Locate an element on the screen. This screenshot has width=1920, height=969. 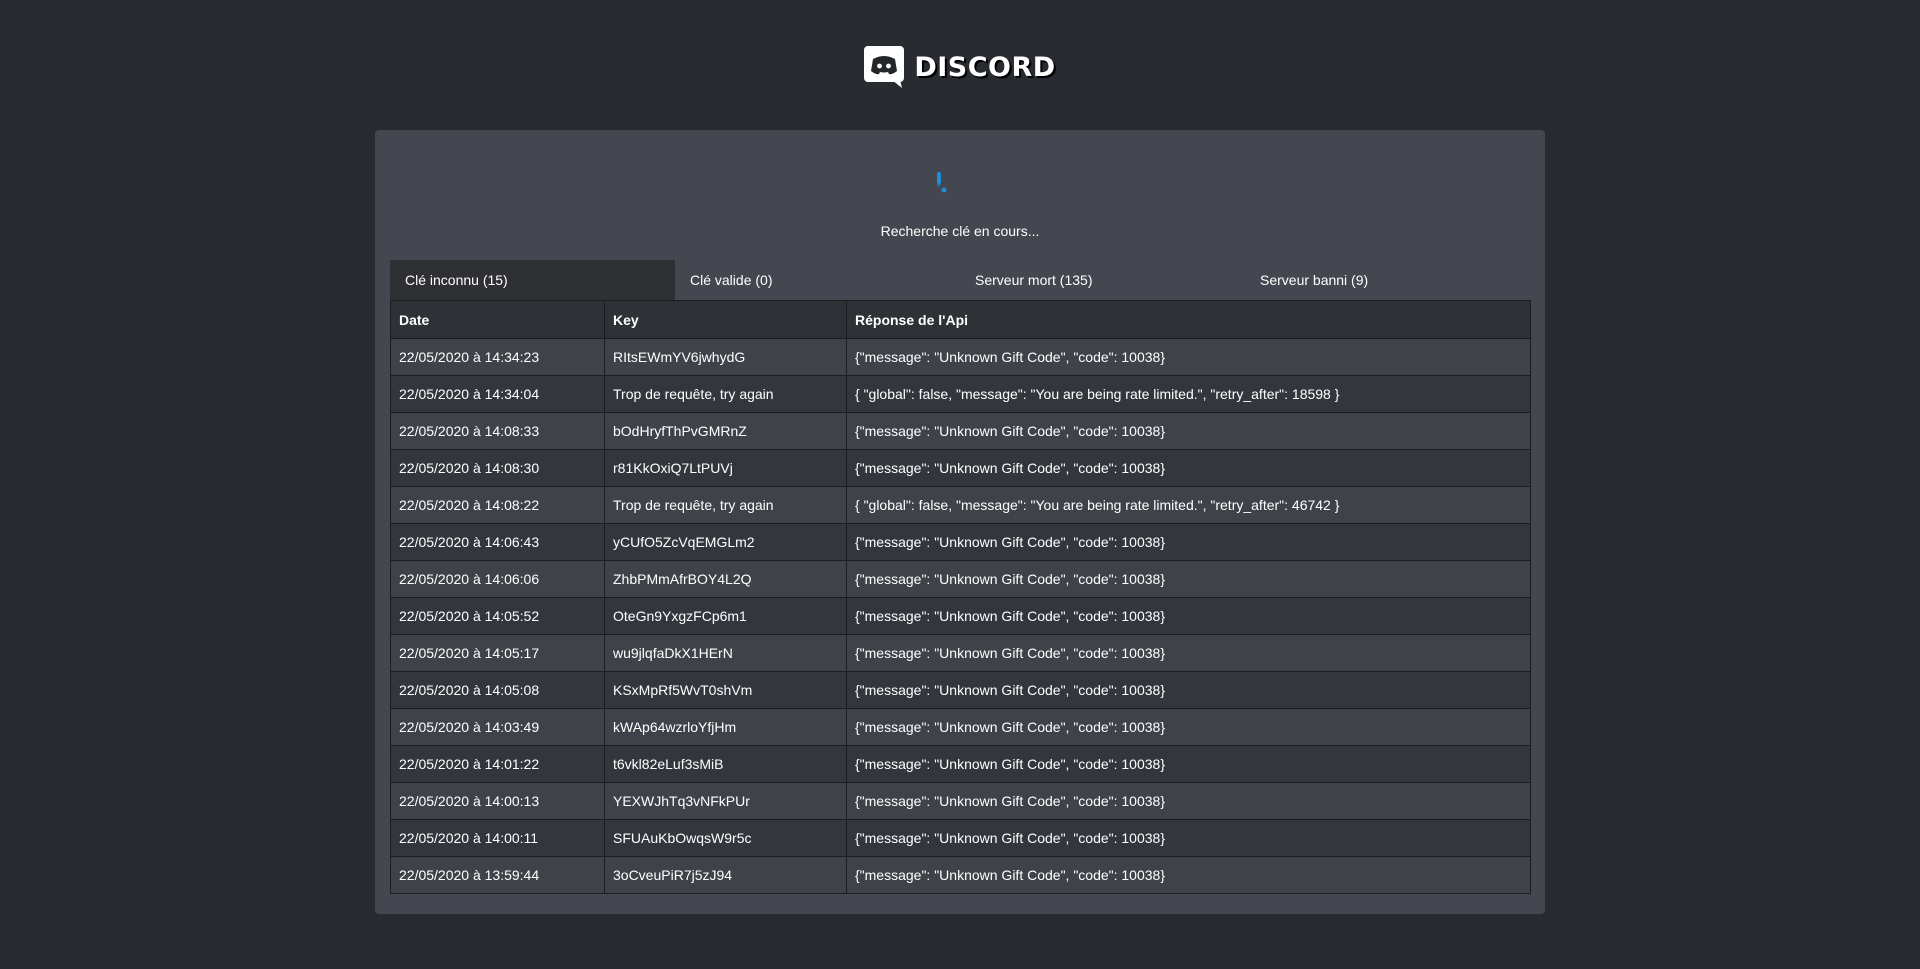
tab-valid-keys: Clé valide (0) is located at coordinates (817, 280).